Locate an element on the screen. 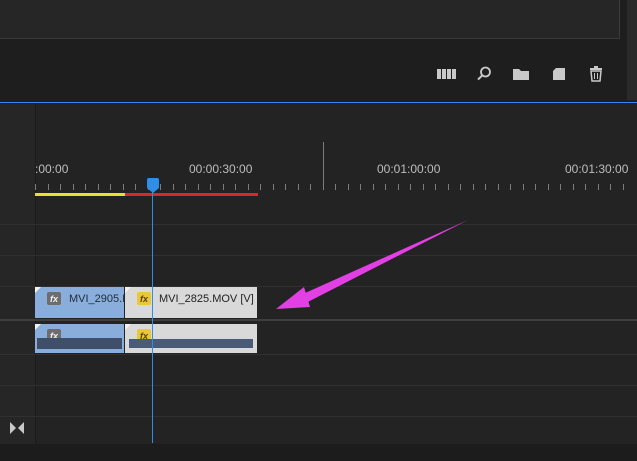 This screenshot has width=637, height=461. project-panel-scrollbar is located at coordinates (632, 50).